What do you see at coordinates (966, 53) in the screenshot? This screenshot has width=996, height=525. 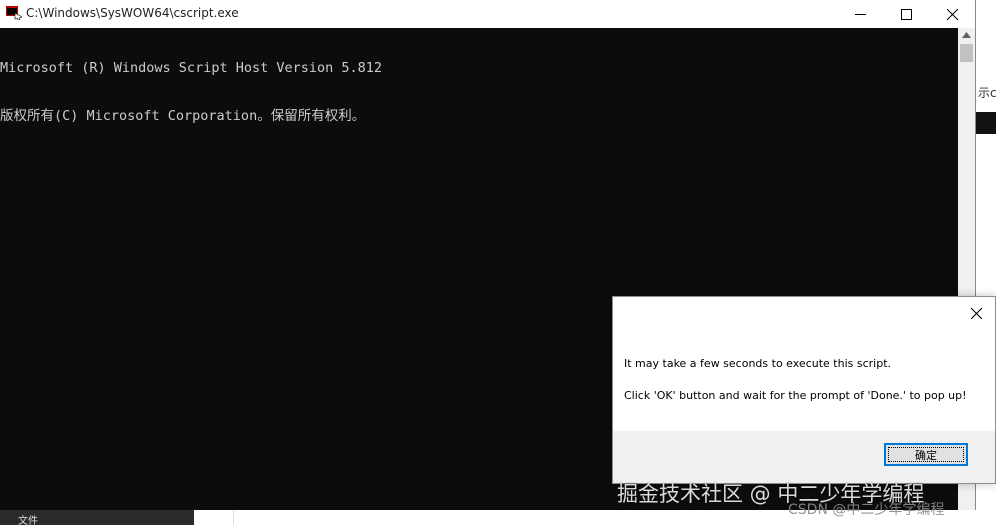 I see `scrollbar-thumb` at bounding box center [966, 53].